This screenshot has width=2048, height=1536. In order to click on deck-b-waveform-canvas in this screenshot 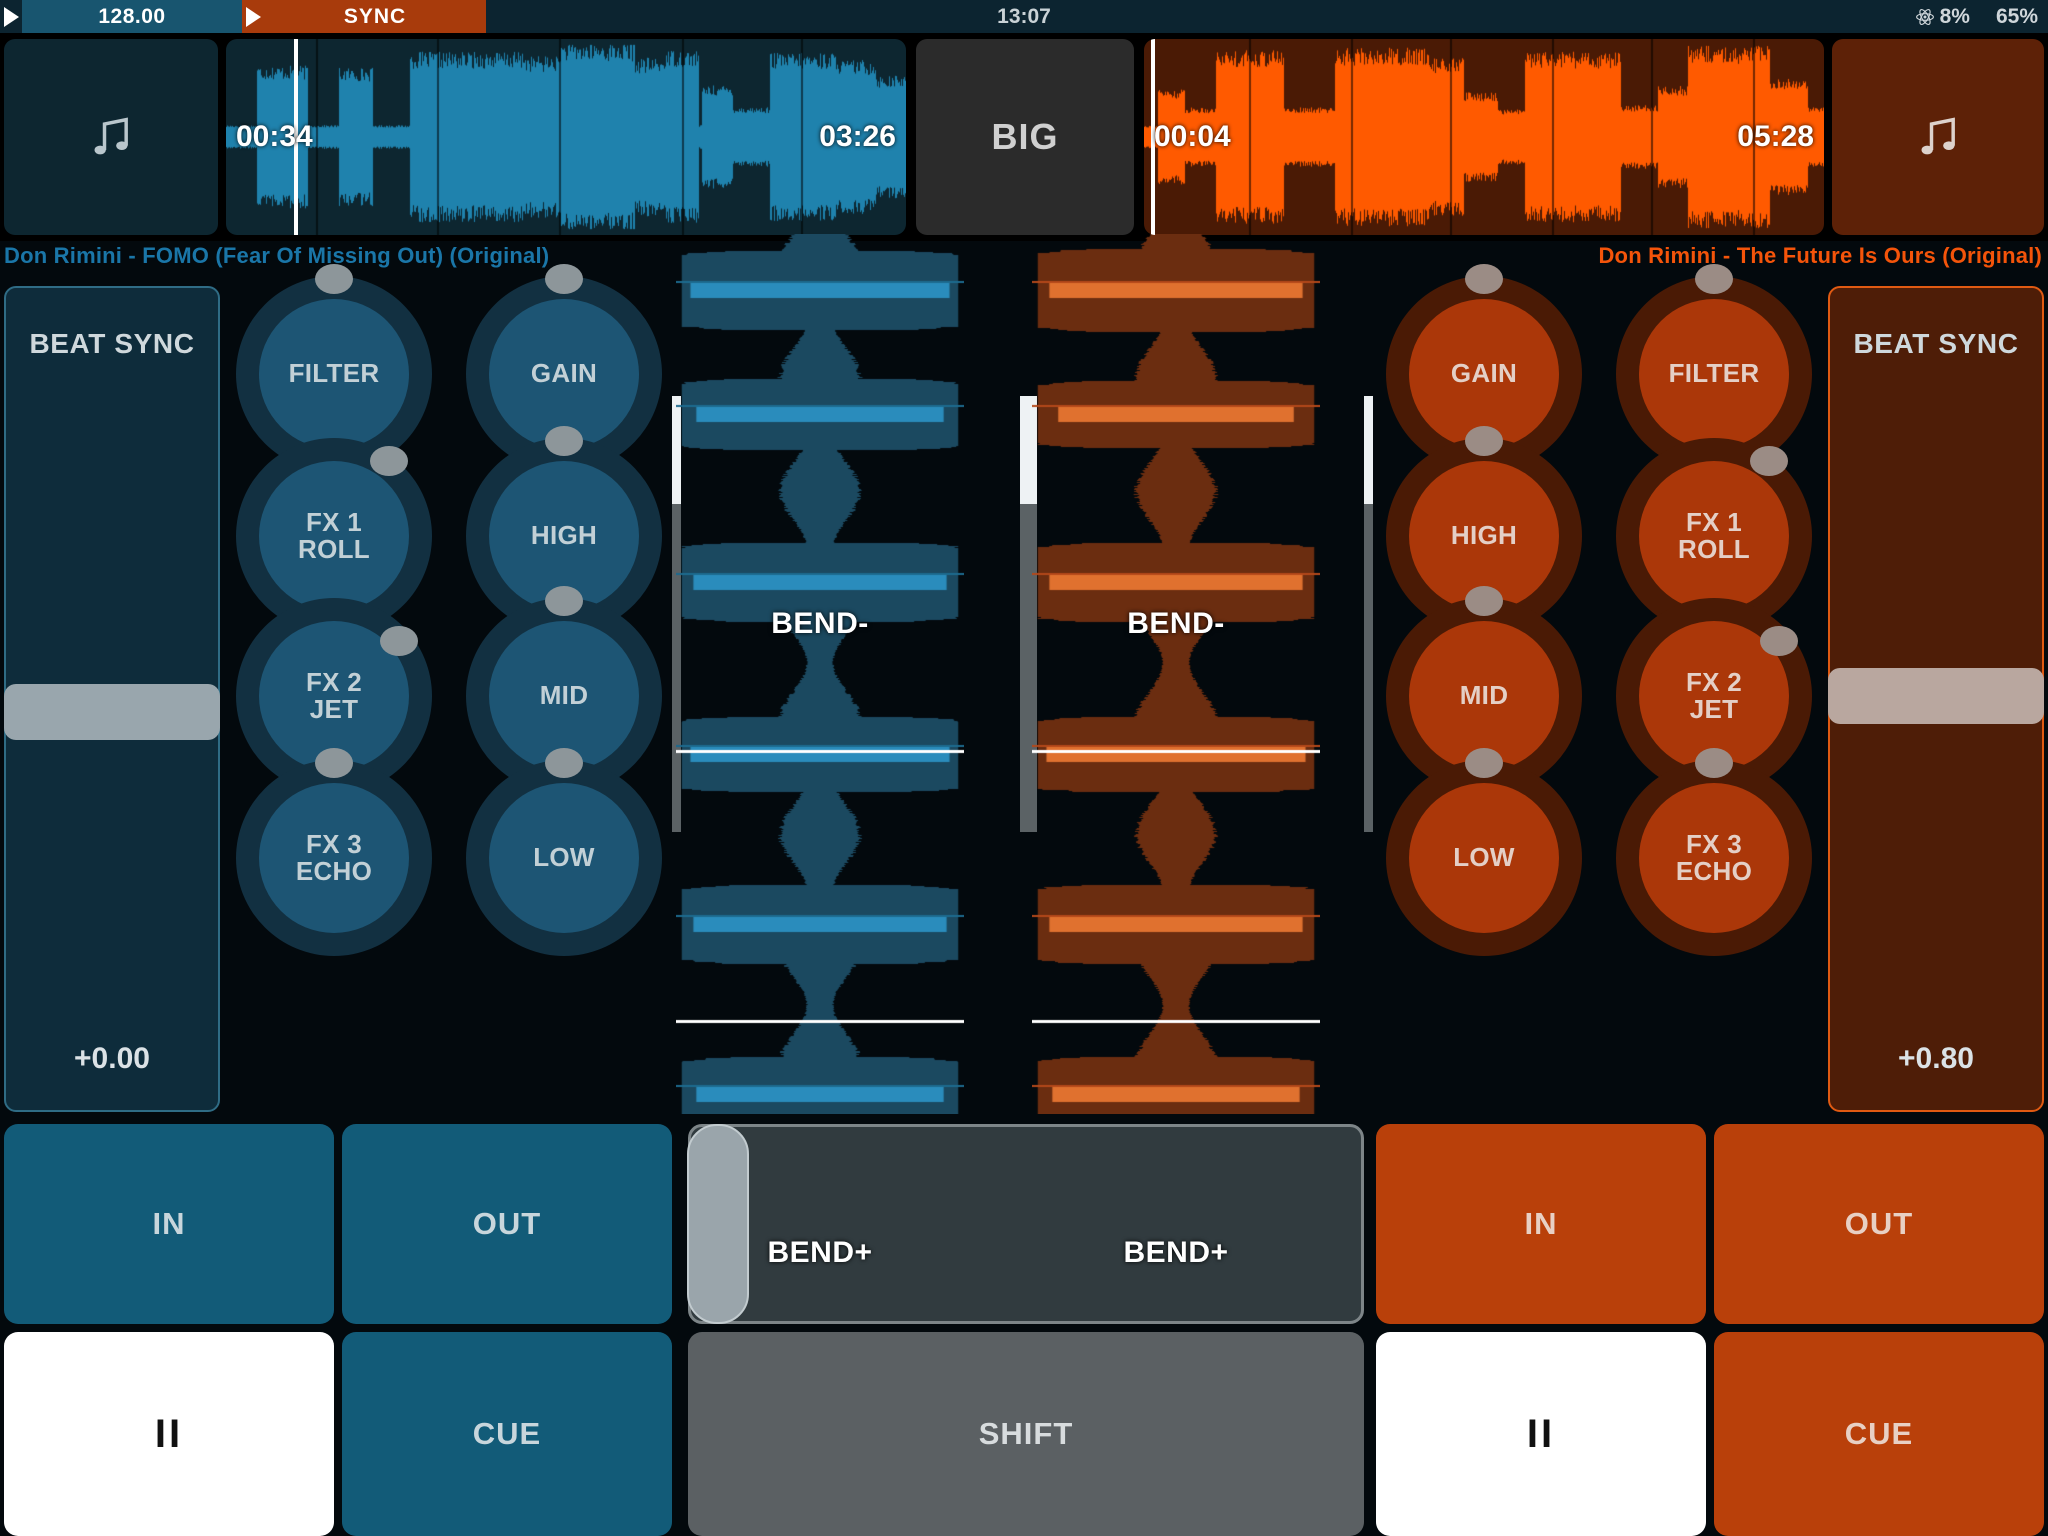, I will do `click(1484, 137)`.